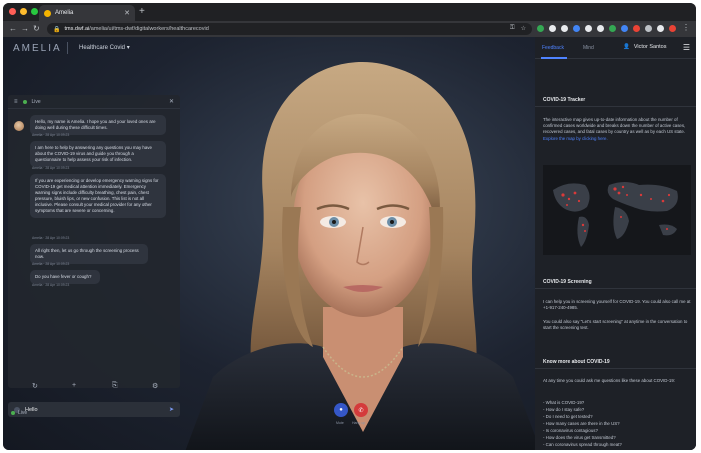 This screenshot has height=453, width=701. What do you see at coordinates (127, 13) in the screenshot?
I see `tab-close-icon: ✕` at bounding box center [127, 13].